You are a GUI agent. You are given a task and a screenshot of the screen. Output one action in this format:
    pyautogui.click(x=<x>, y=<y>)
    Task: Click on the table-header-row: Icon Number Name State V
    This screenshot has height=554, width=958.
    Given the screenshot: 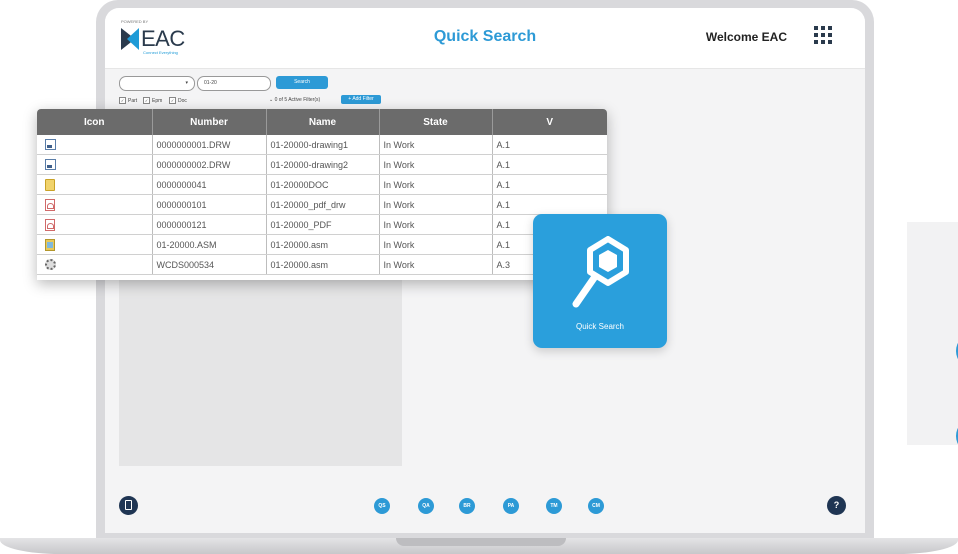 What is the action you would take?
    pyautogui.click(x=322, y=122)
    